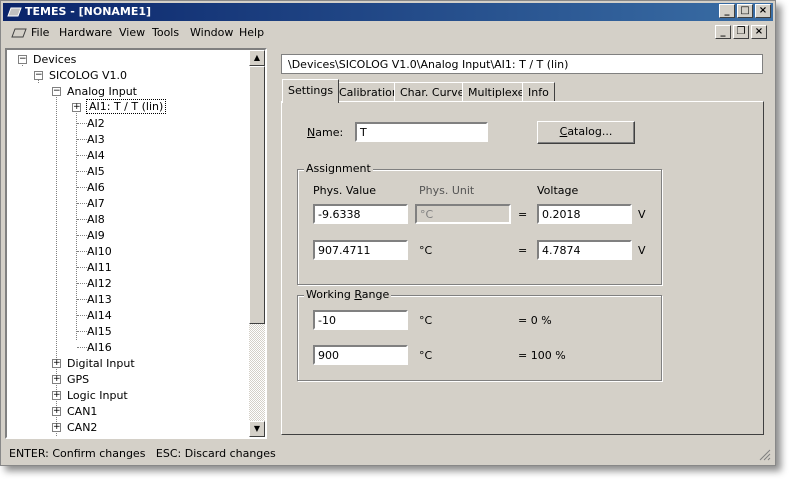  What do you see at coordinates (426, 355) in the screenshot?
I see `range-max-unit: °C` at bounding box center [426, 355].